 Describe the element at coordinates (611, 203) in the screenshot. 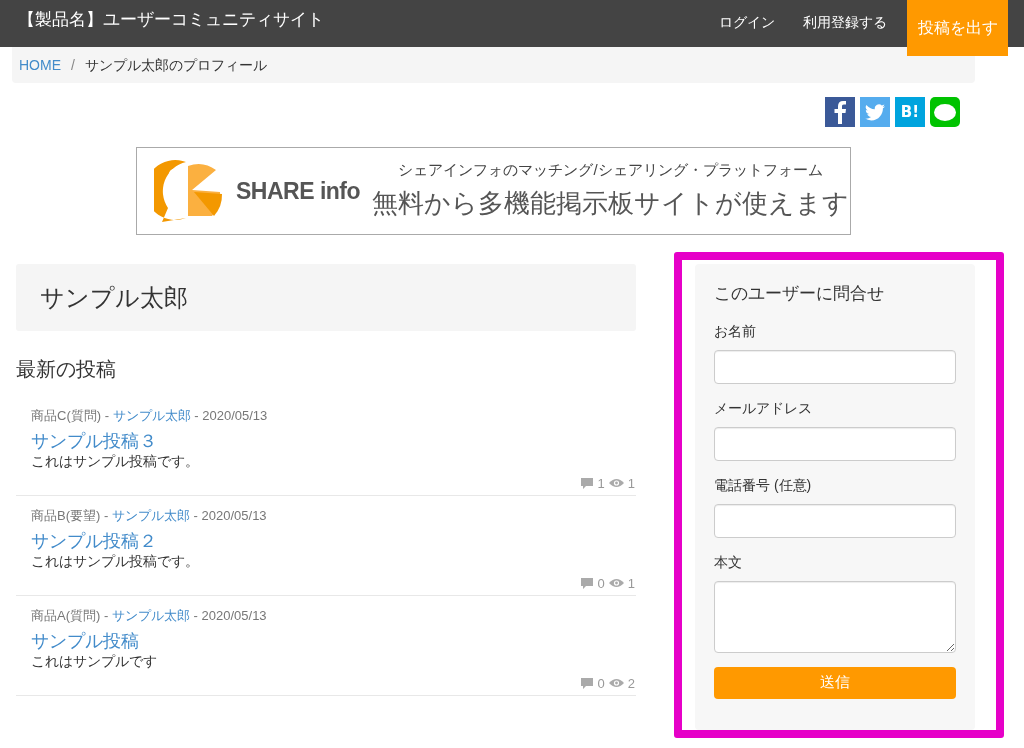

I see `banner-headline: 無料から多機能掲示板サイトが使えます` at that location.